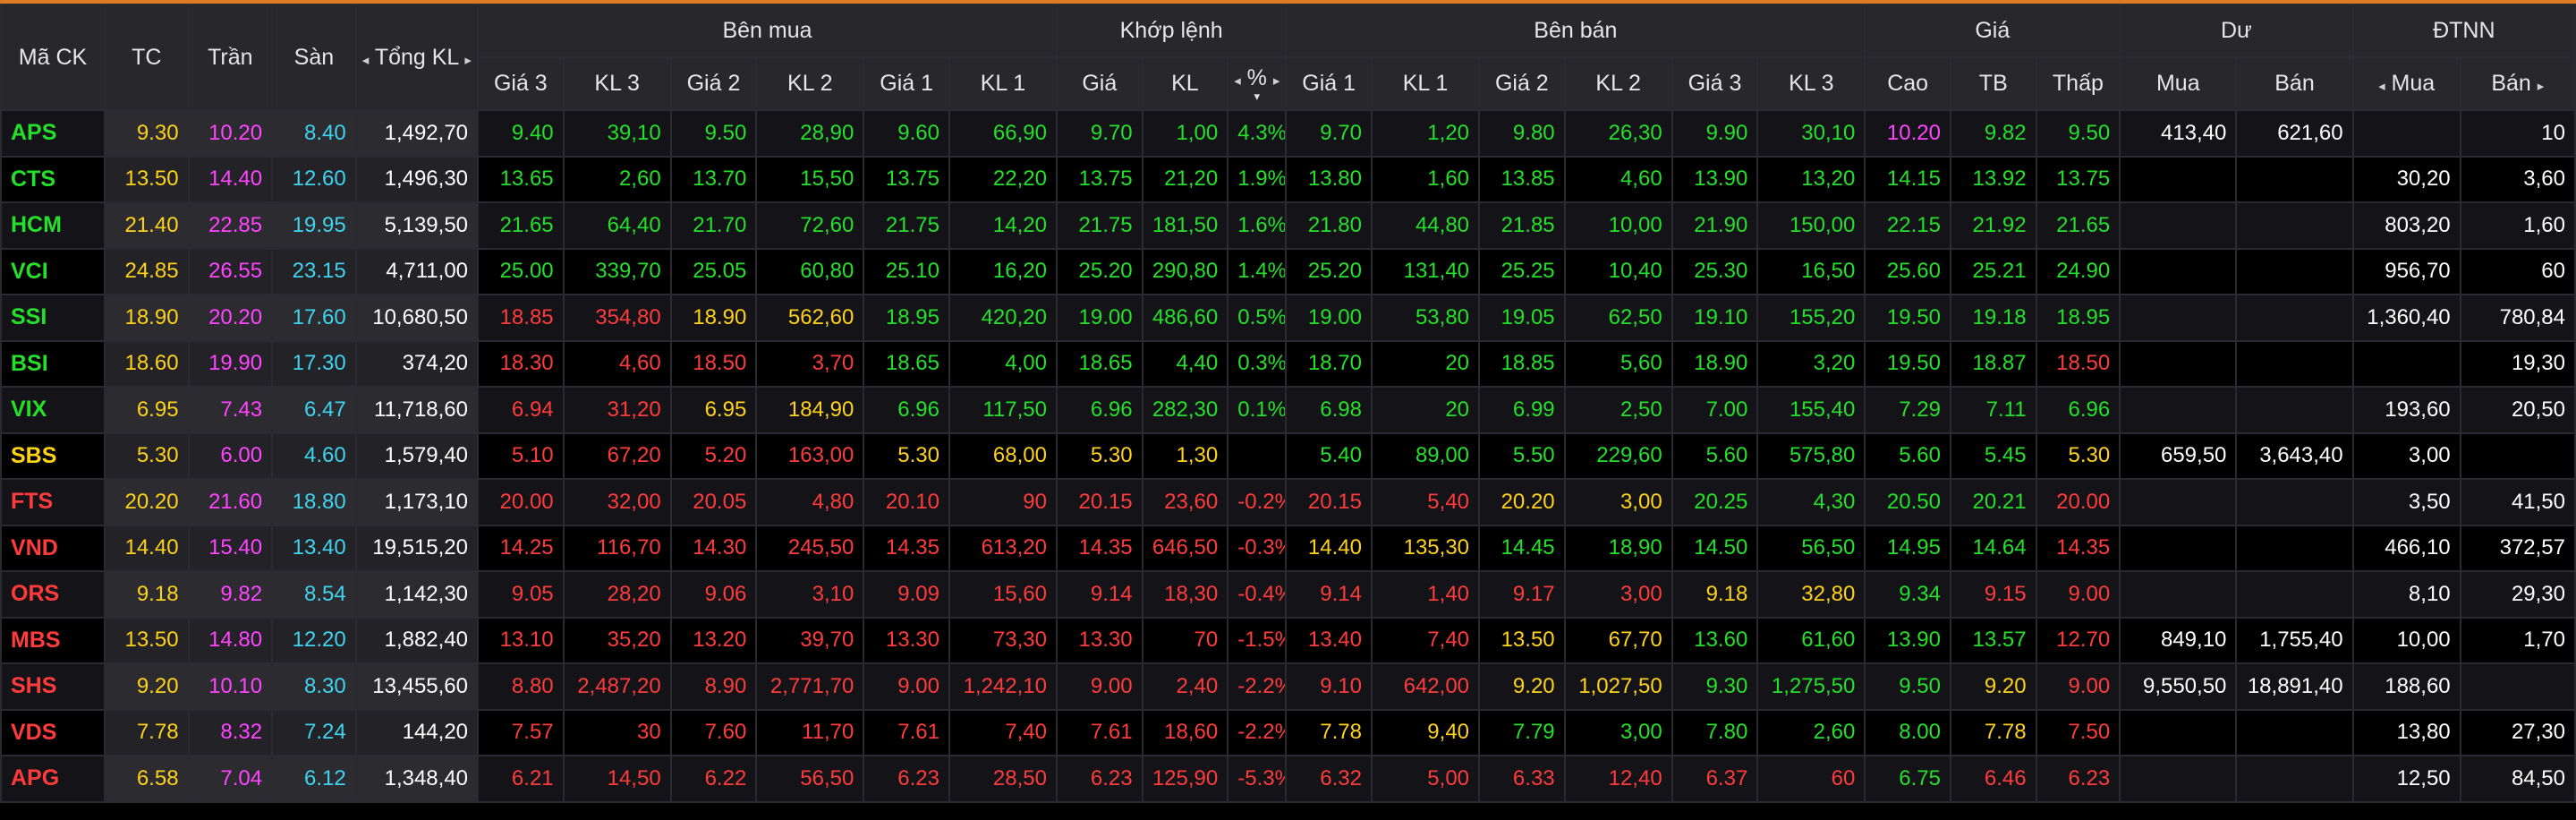 The width and height of the screenshot is (2576, 820). I want to click on col-header-sell-vol2: KL 2, so click(1618, 83).